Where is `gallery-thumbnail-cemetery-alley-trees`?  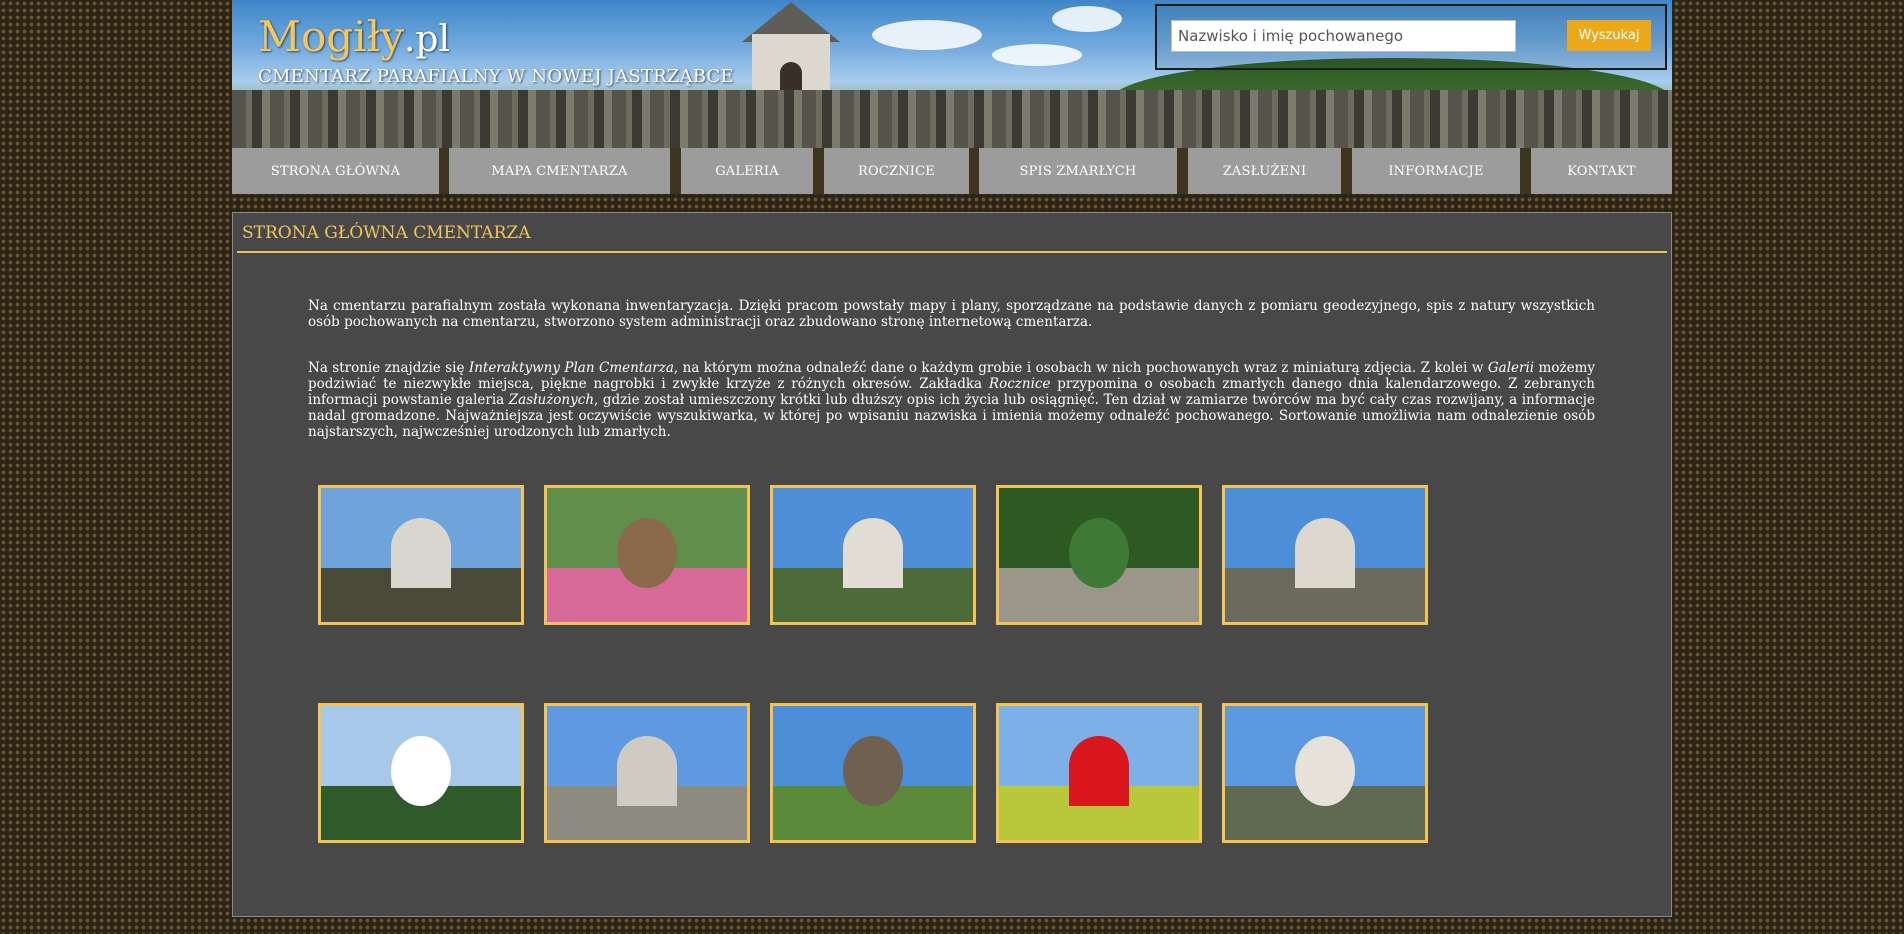 gallery-thumbnail-cemetery-alley-trees is located at coordinates (1099, 555).